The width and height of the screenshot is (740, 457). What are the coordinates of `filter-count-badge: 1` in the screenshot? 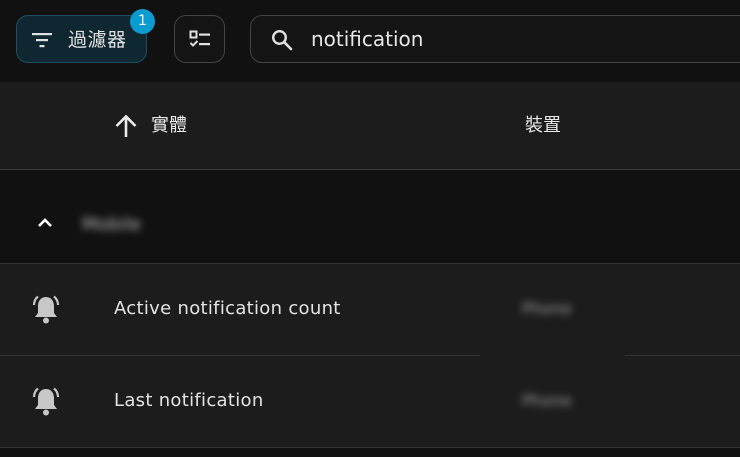 It's located at (142, 21).